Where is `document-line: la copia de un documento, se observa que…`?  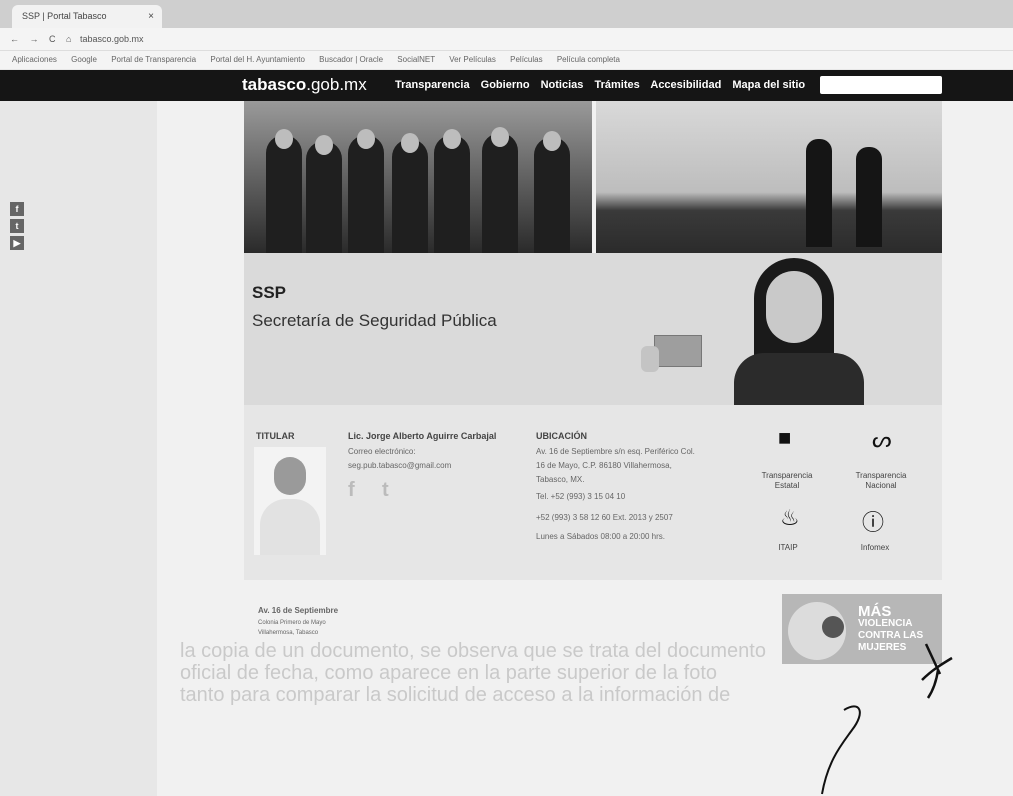
document-line: la copia de un documento, se observa que… is located at coordinates (473, 651).